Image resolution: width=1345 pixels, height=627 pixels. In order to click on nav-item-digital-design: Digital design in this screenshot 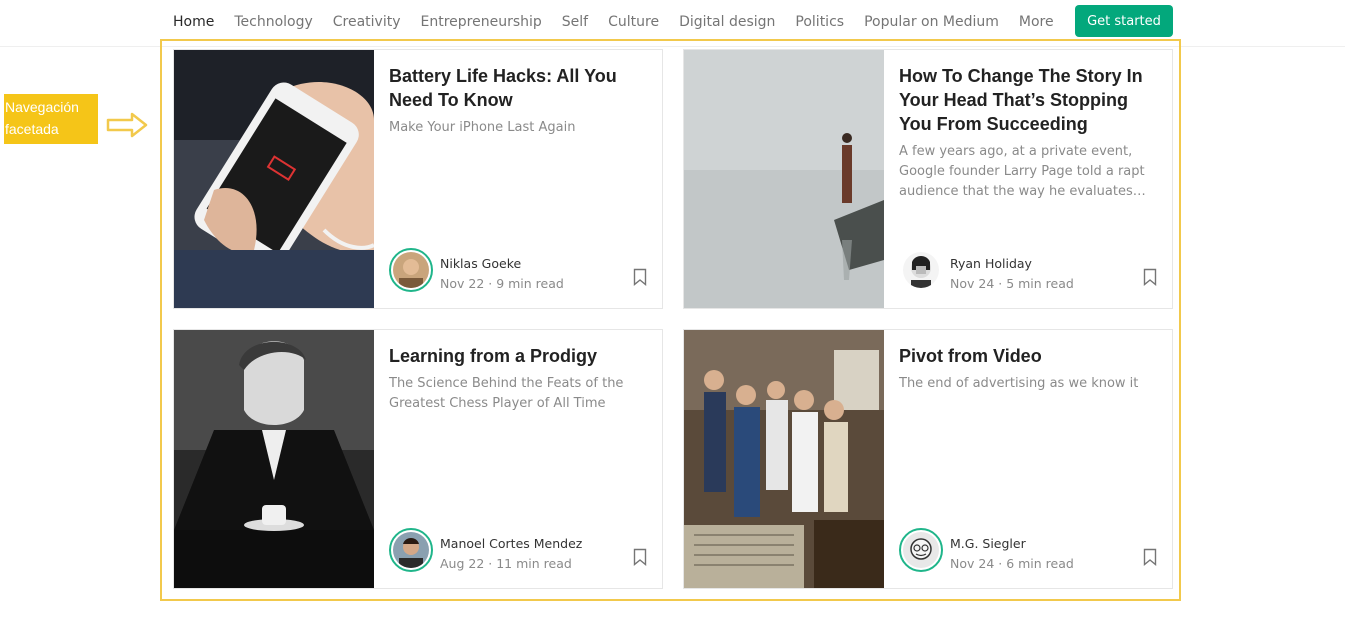, I will do `click(727, 22)`.